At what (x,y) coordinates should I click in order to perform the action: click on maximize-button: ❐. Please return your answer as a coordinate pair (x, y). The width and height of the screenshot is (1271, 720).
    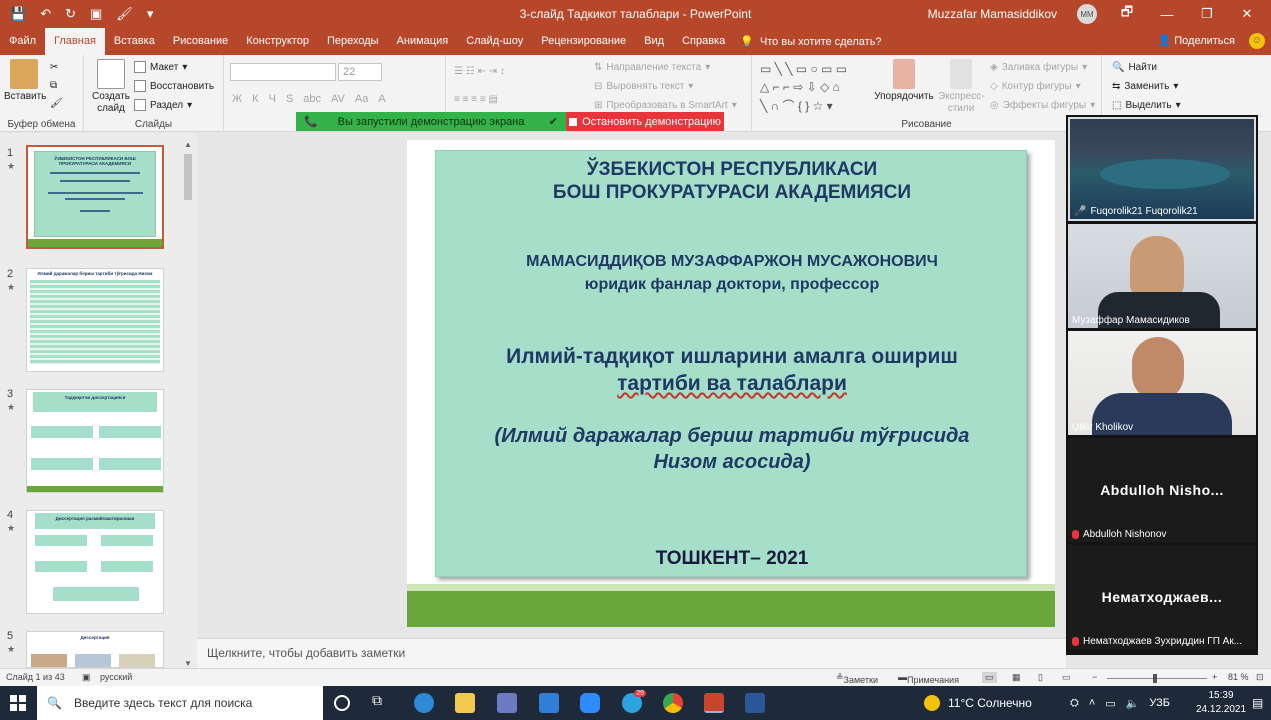
    Looking at the image, I should click on (1207, 14).